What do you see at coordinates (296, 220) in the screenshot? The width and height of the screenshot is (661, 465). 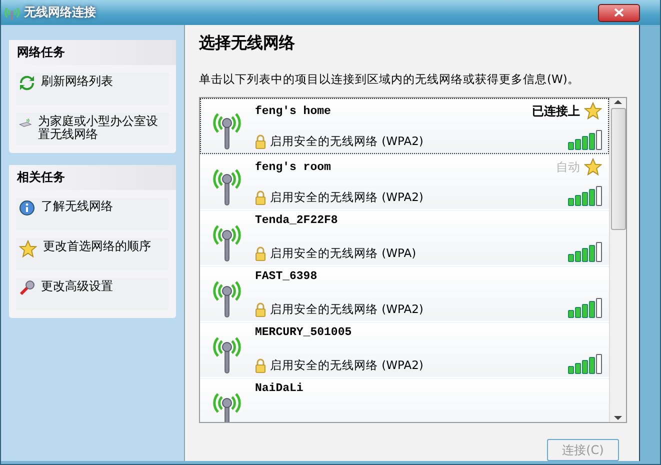 I see `network-name: Tenda_2F22F8` at bounding box center [296, 220].